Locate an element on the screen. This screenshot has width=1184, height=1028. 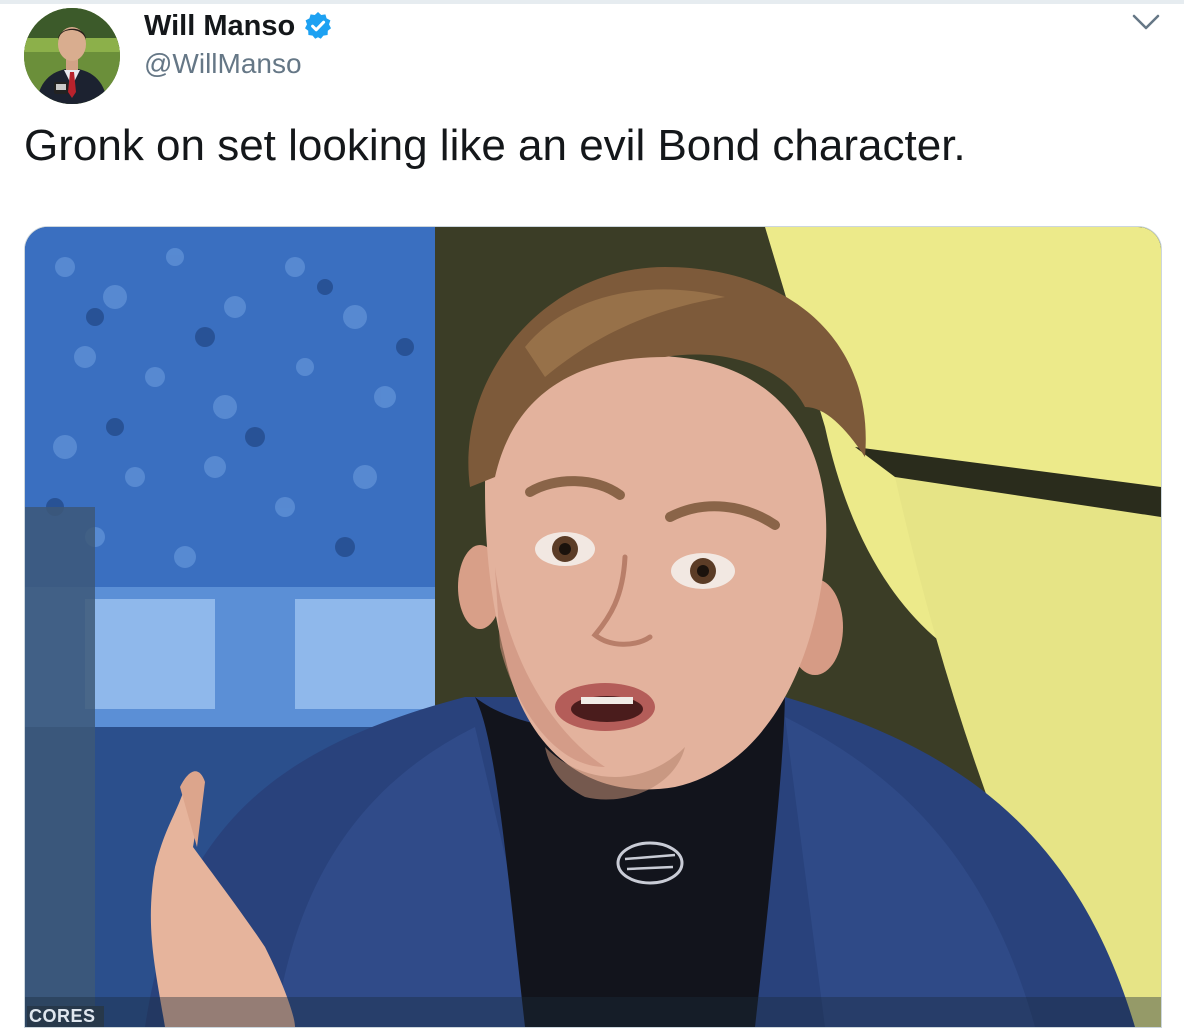
media-overlay-text: CORES is located at coordinates (65, 1016).